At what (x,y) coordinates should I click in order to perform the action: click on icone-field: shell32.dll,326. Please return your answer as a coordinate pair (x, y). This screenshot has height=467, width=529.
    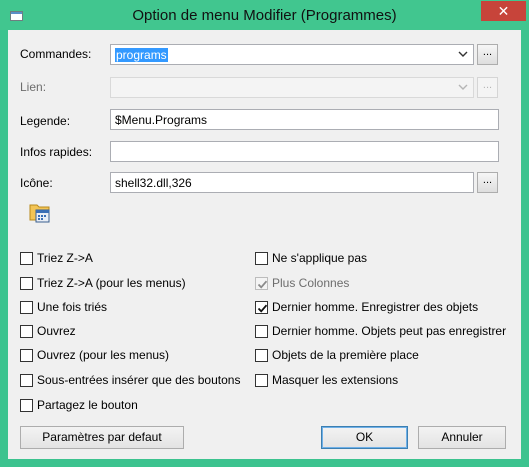
    Looking at the image, I should click on (292, 182).